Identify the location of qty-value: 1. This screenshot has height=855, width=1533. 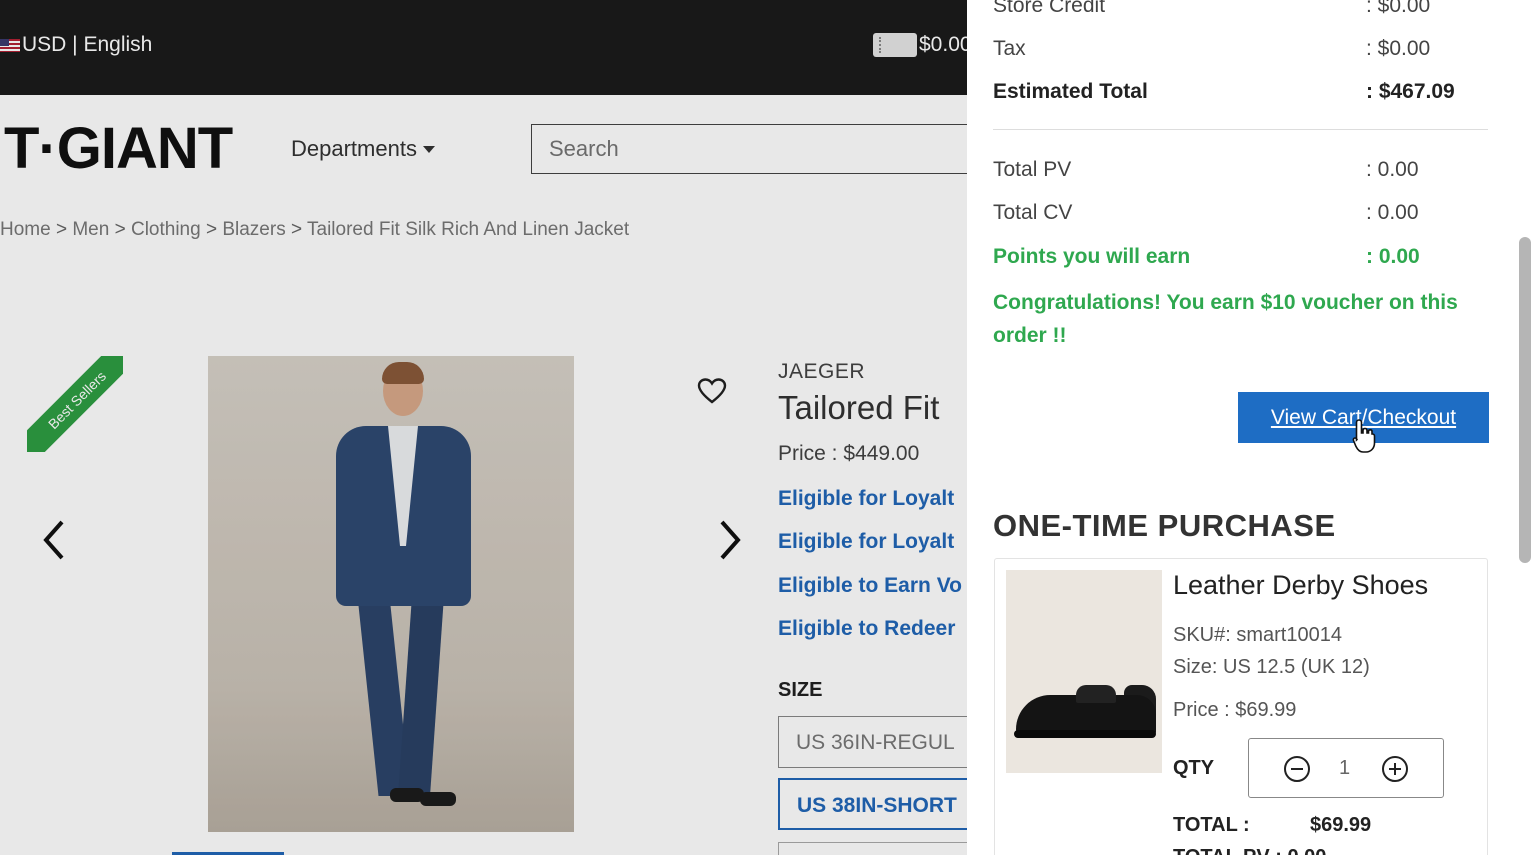
(1344, 768).